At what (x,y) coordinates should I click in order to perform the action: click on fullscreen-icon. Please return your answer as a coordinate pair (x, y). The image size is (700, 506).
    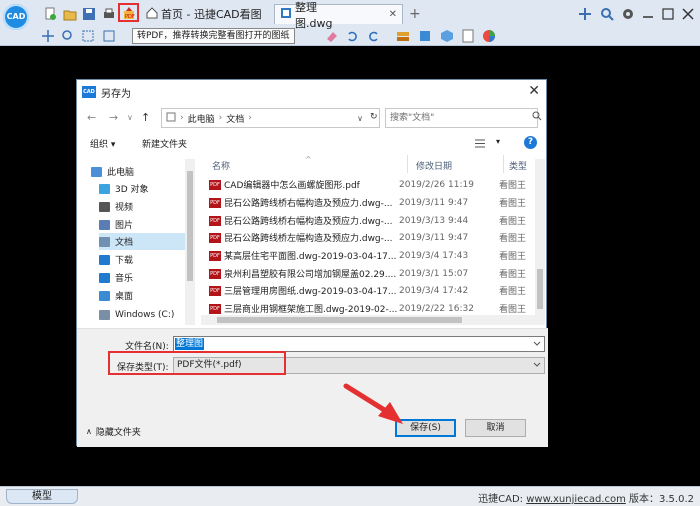
    Looking at the image, I should click on (108, 35).